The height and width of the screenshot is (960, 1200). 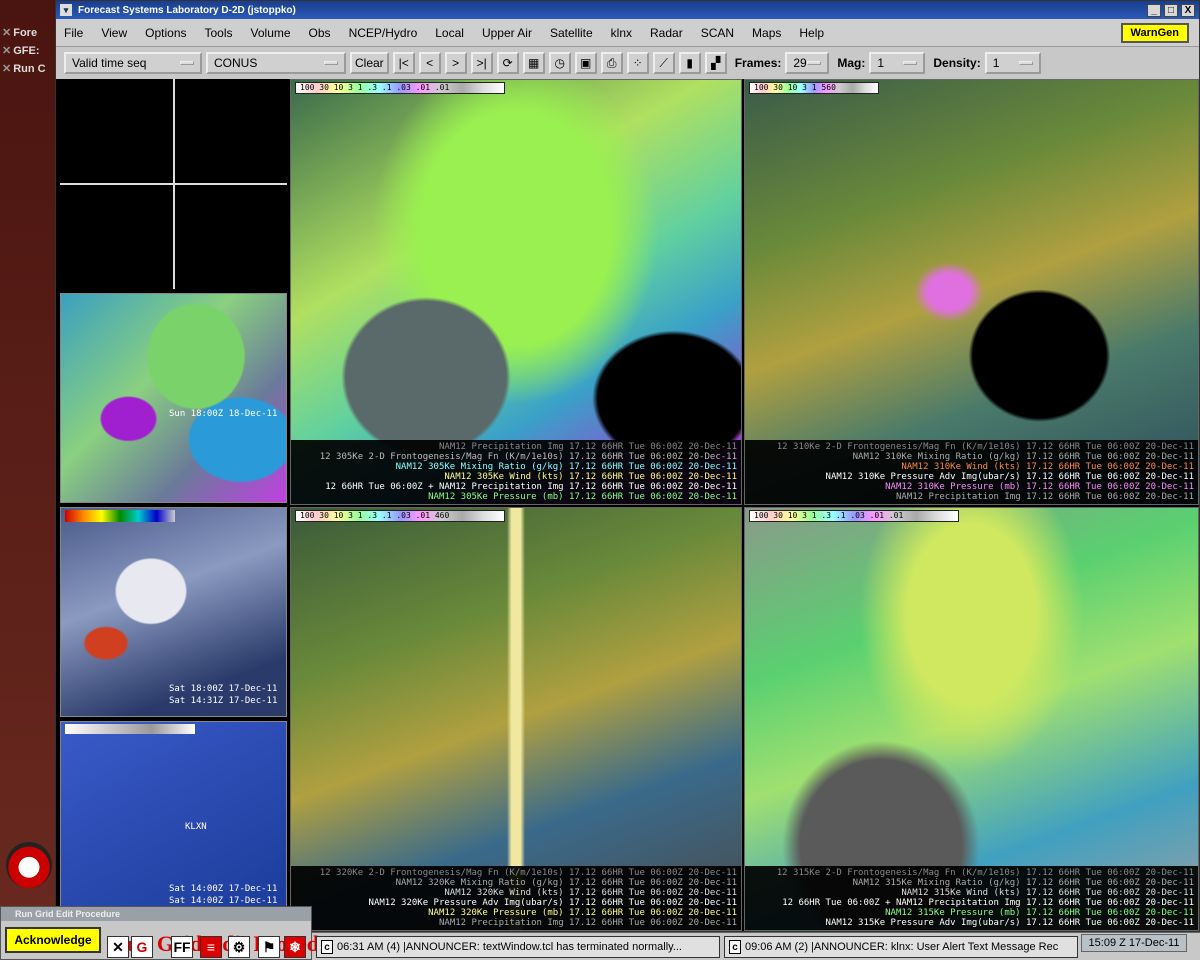 What do you see at coordinates (276, 63) in the screenshot?
I see `scale-combo: CONUS` at bounding box center [276, 63].